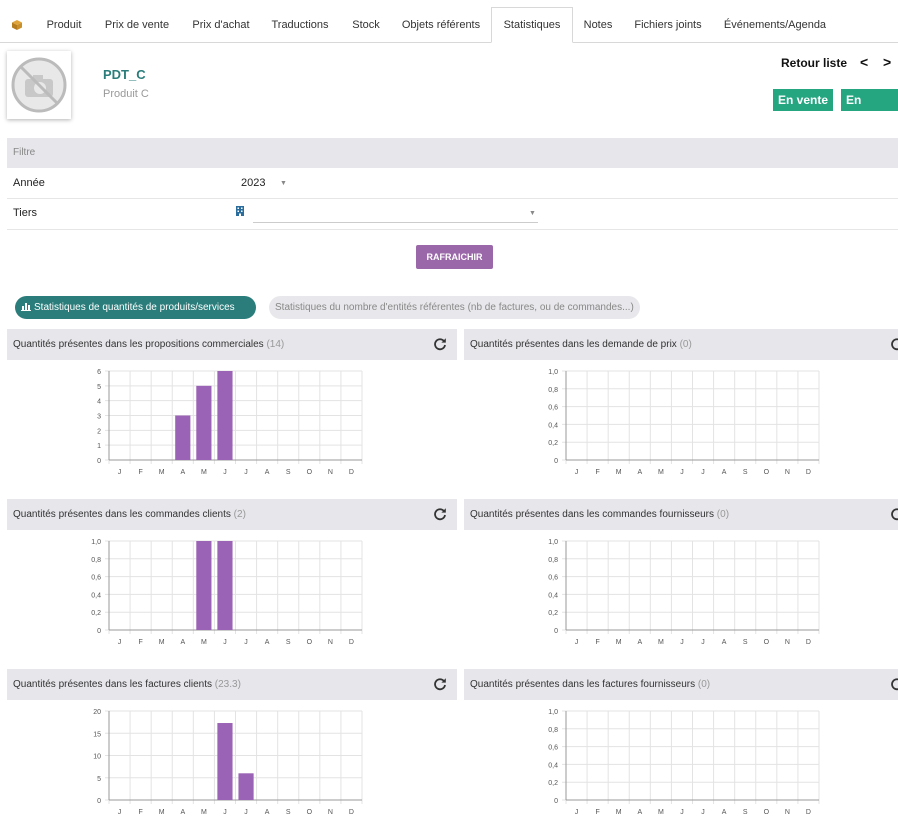  I want to click on on-sale-badge: En vente, so click(803, 100).